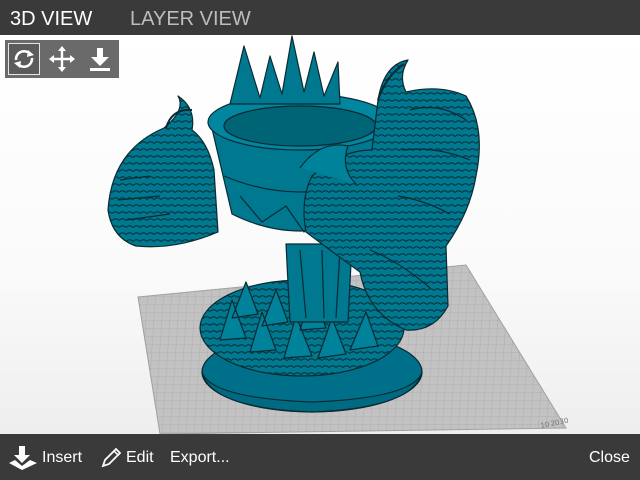 This screenshot has height=480, width=640. Describe the element at coordinates (23, 458) in the screenshot. I see `insert-download-icon` at that location.